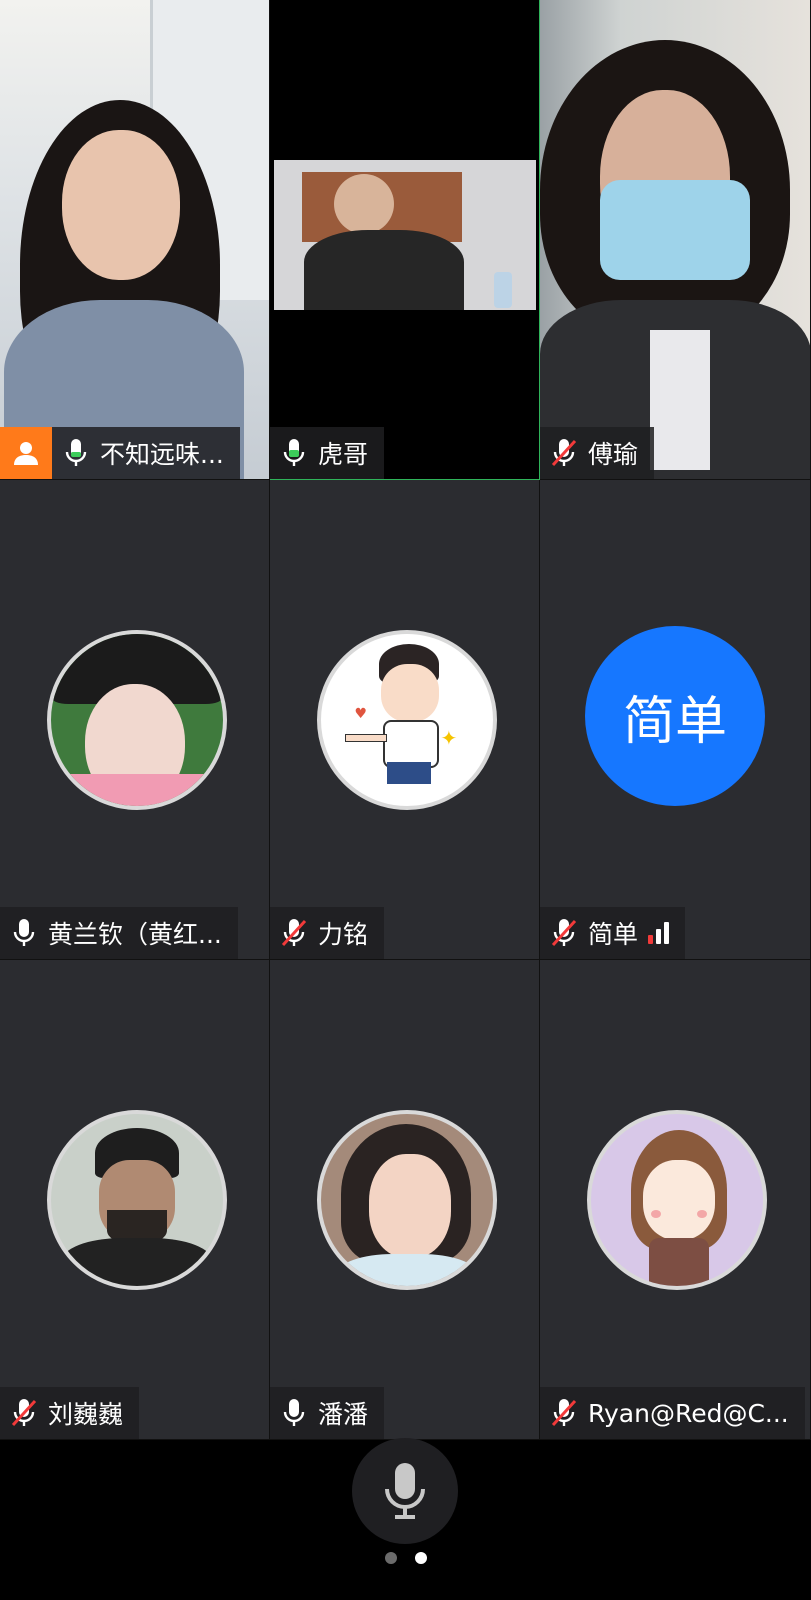  Describe the element at coordinates (420, 1558) in the screenshot. I see `page-dot-current` at that location.